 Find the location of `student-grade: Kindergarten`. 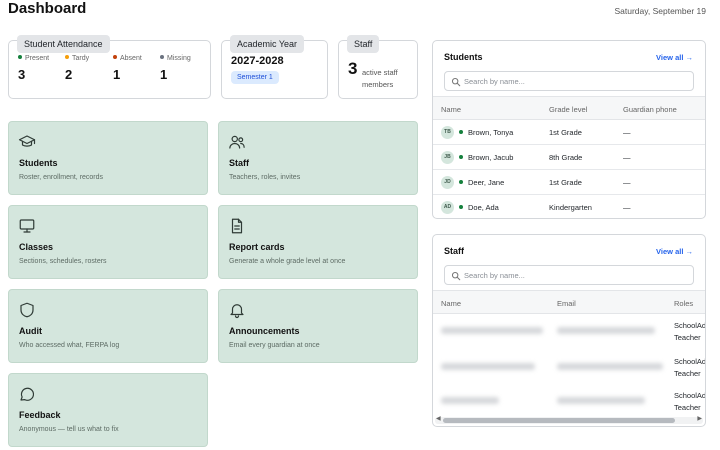

student-grade: Kindergarten is located at coordinates (570, 207).